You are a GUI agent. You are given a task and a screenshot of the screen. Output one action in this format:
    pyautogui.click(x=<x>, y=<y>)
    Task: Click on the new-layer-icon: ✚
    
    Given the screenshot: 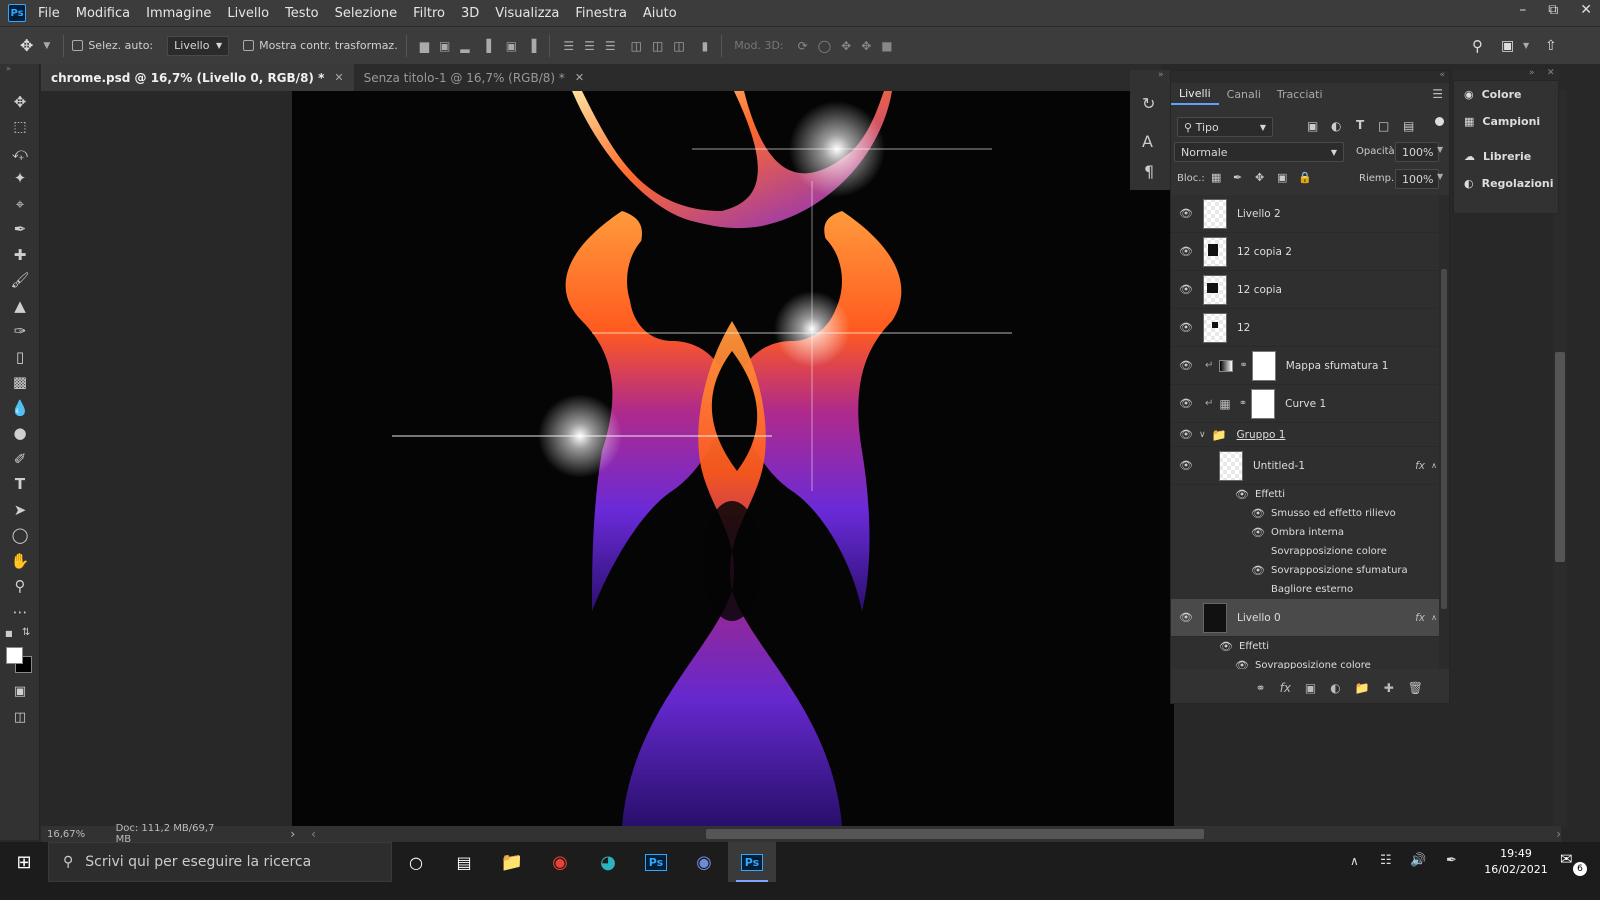 What is the action you would take?
    pyautogui.click(x=1389, y=688)
    